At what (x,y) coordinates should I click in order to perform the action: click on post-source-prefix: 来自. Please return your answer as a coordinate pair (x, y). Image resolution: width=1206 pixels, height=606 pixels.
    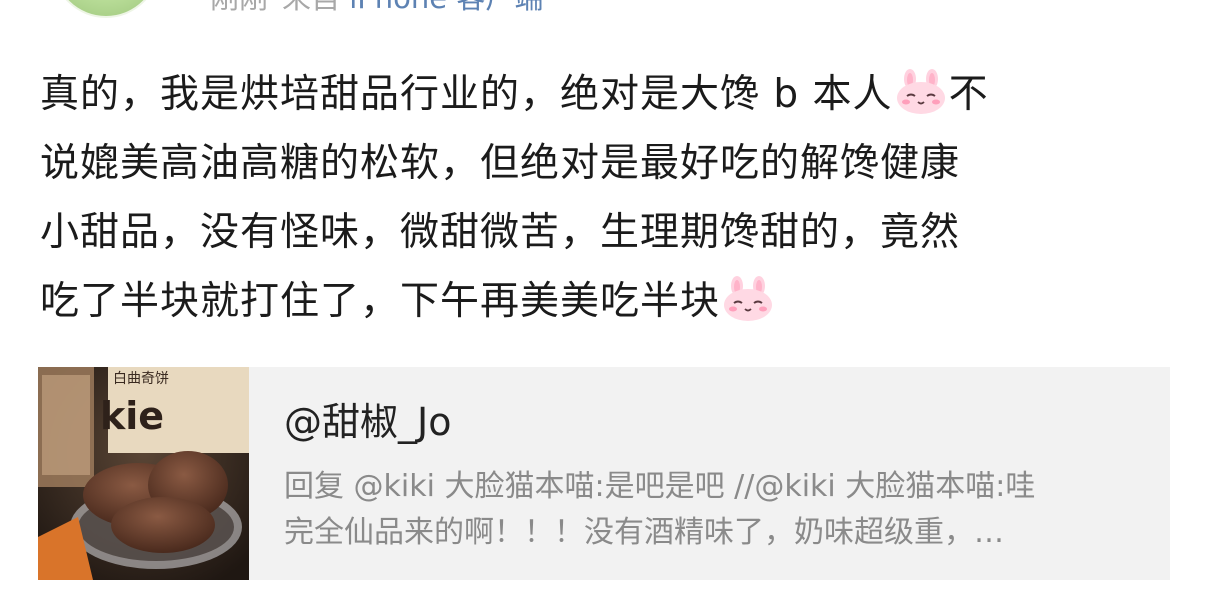
    Looking at the image, I should click on (311, 7).